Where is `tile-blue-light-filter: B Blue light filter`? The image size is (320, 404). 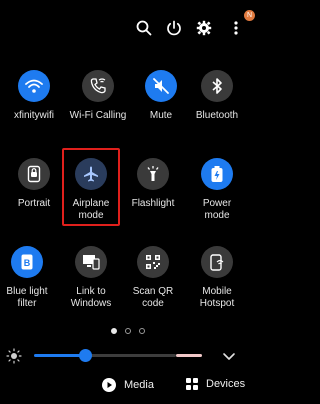 tile-blue-light-filter: B Blue light filter is located at coordinates (29, 278).